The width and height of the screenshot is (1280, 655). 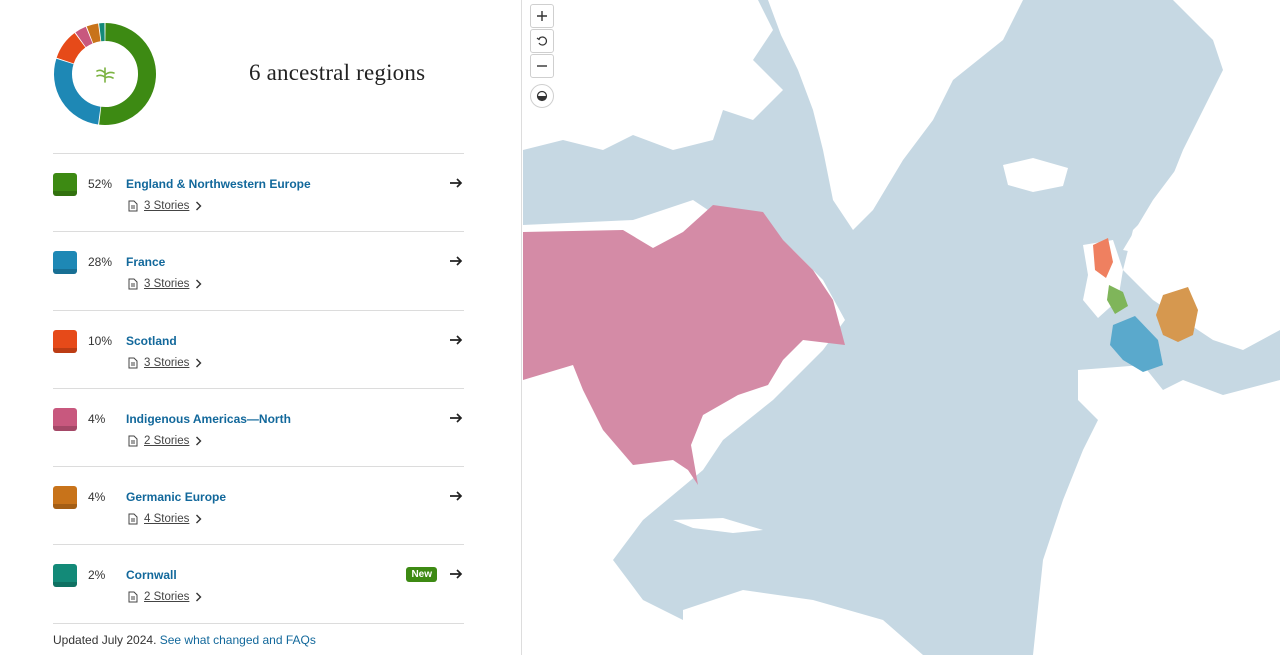 I want to click on faq-link: See what changed and FAQs, so click(x=238, y=640).